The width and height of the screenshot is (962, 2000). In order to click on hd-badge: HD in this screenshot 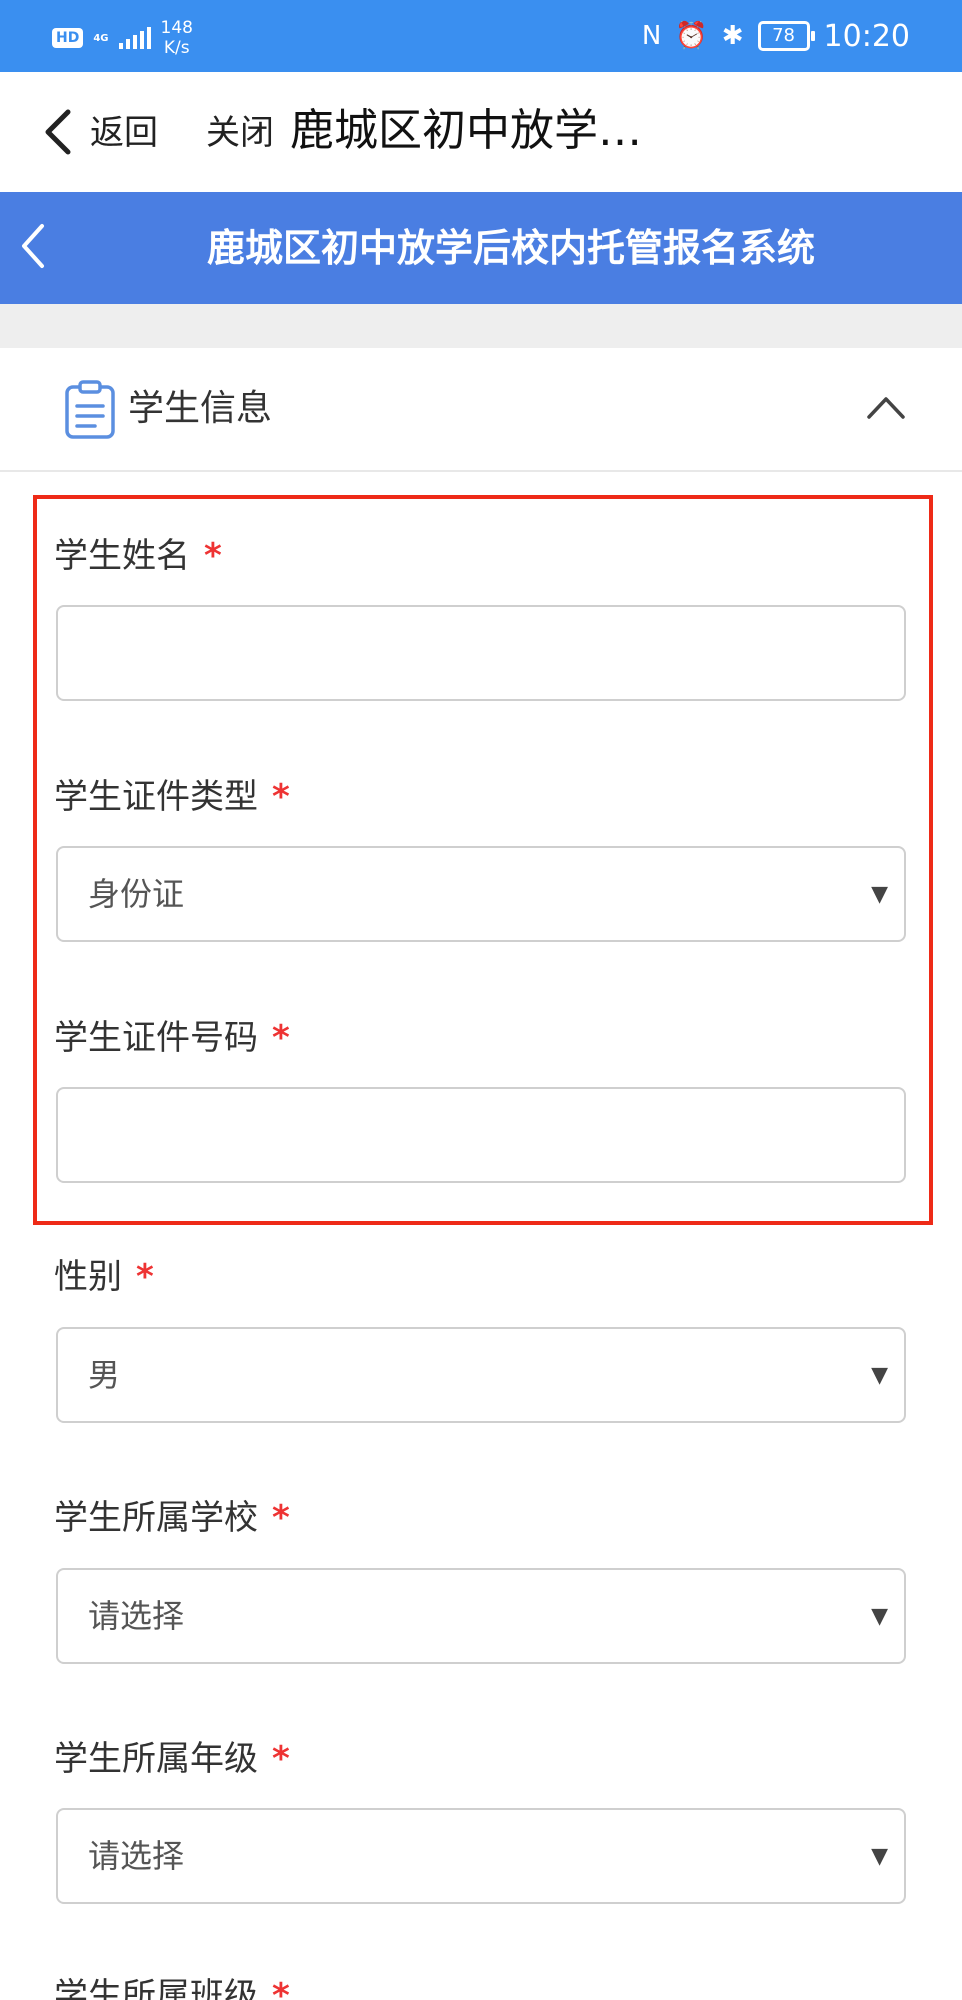, I will do `click(68, 38)`.